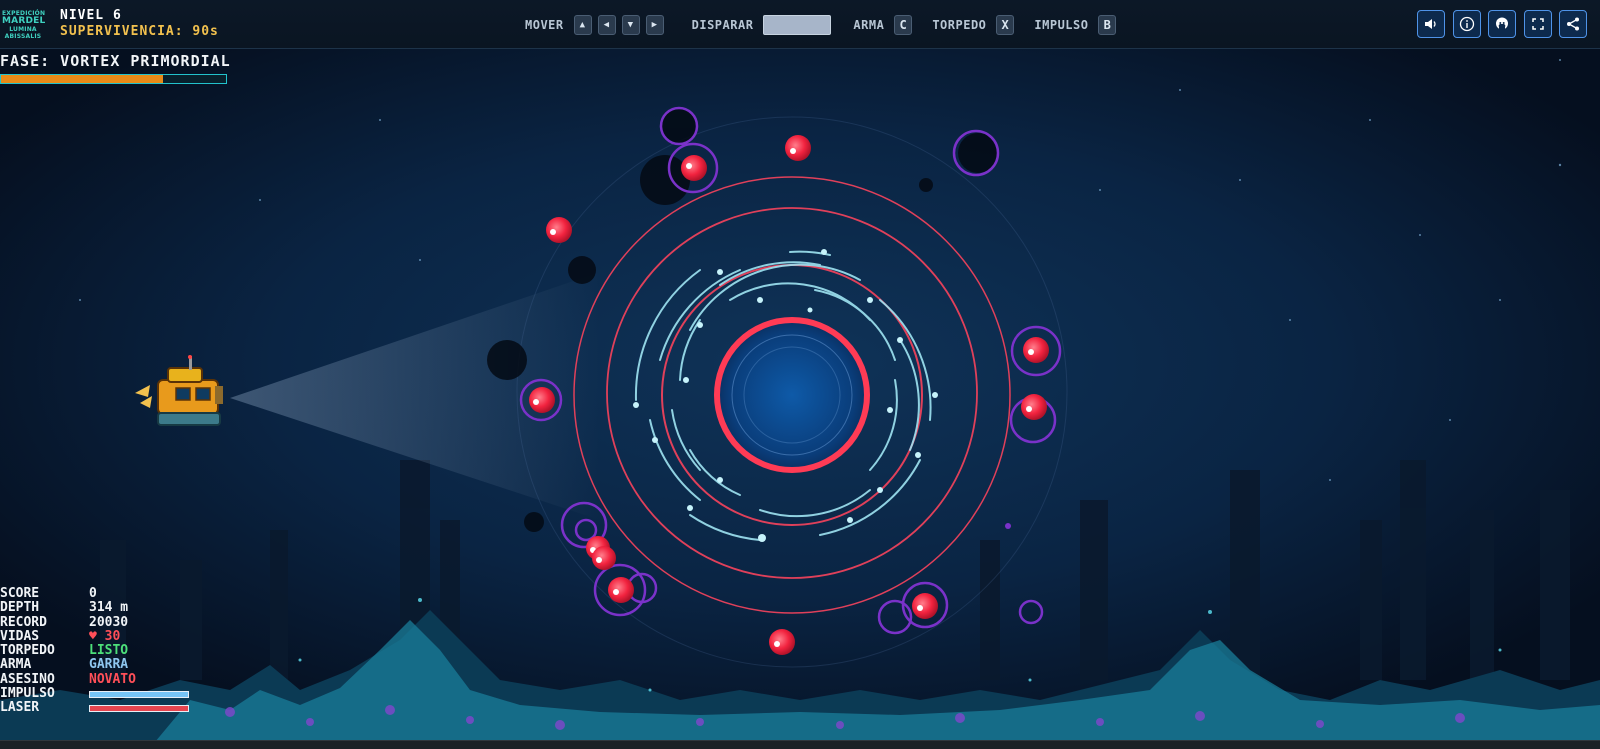  I want to click on sound-icon, so click(1430, 24).